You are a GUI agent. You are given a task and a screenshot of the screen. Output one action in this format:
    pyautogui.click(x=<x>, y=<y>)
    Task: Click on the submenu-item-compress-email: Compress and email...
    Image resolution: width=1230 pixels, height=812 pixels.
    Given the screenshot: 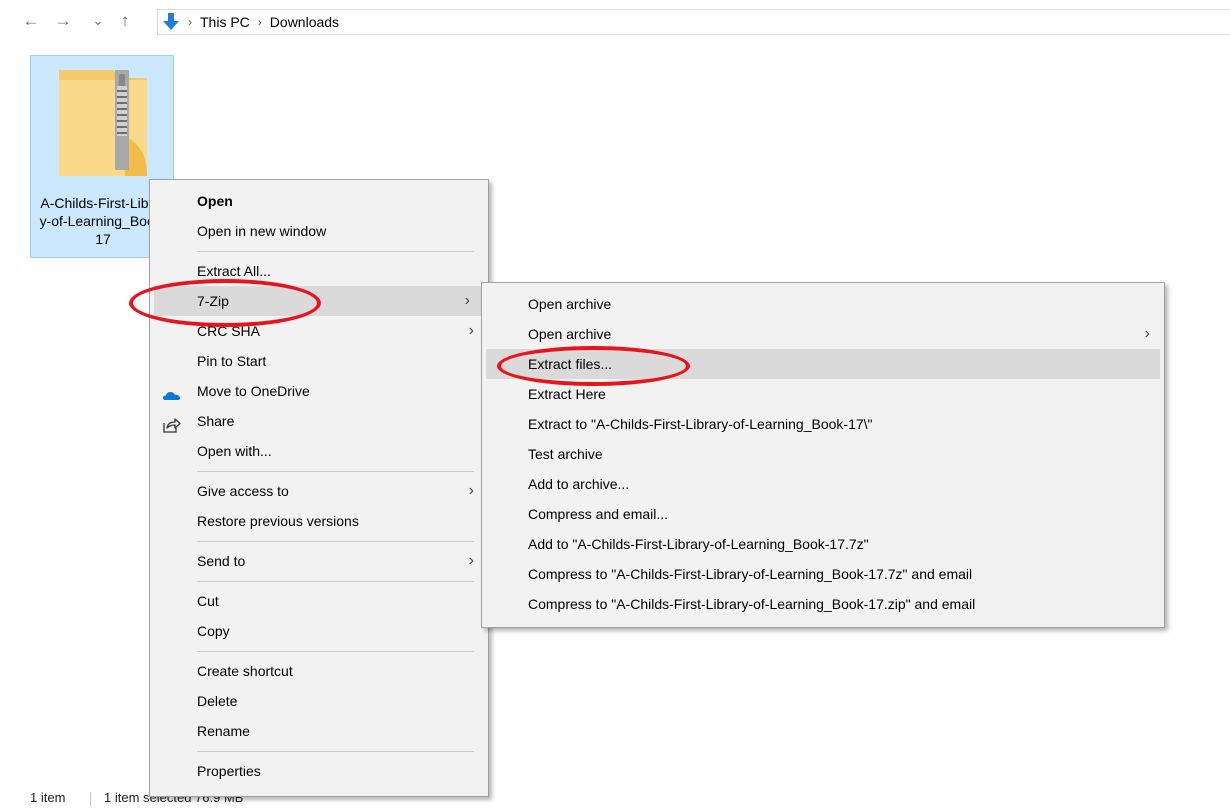 What is the action you would take?
    pyautogui.click(x=823, y=514)
    